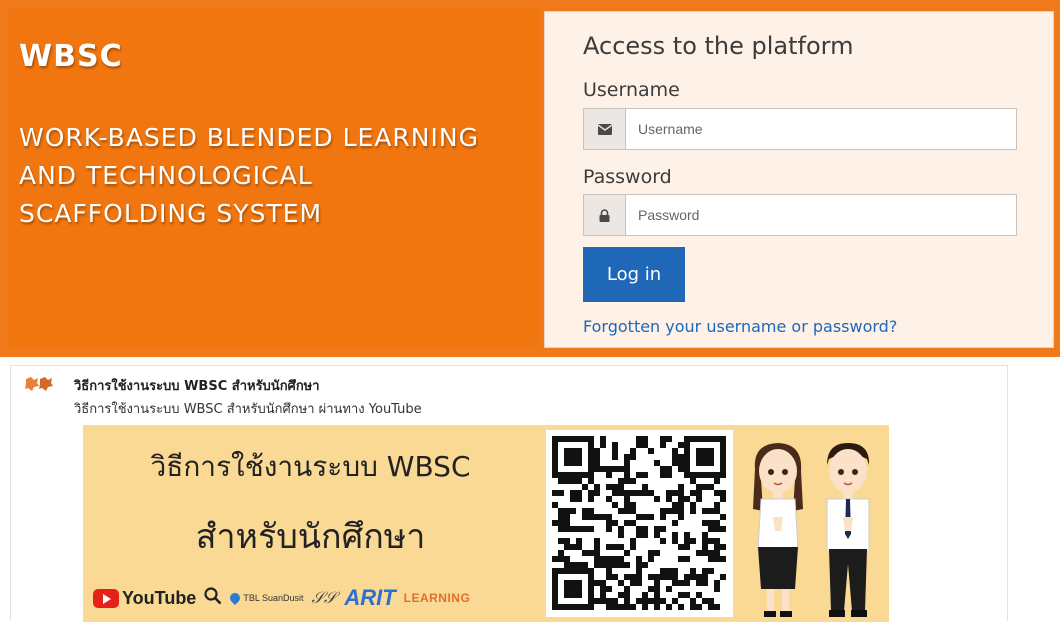 This screenshot has height=622, width=1060. I want to click on forgot-password-link: Forgotten your username or password?, so click(740, 326).